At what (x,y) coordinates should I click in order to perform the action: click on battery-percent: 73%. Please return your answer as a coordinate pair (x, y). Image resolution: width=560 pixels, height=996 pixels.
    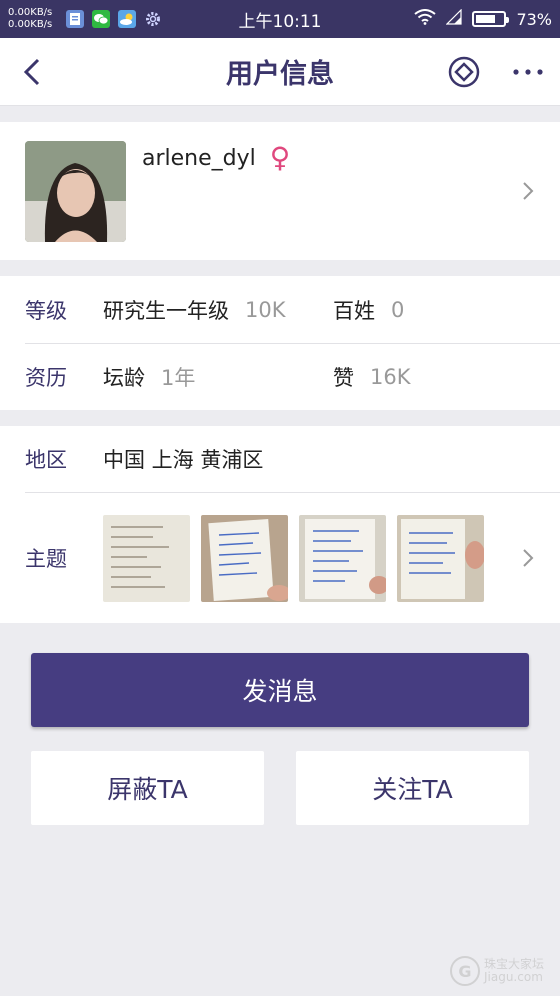
    Looking at the image, I should click on (534, 19).